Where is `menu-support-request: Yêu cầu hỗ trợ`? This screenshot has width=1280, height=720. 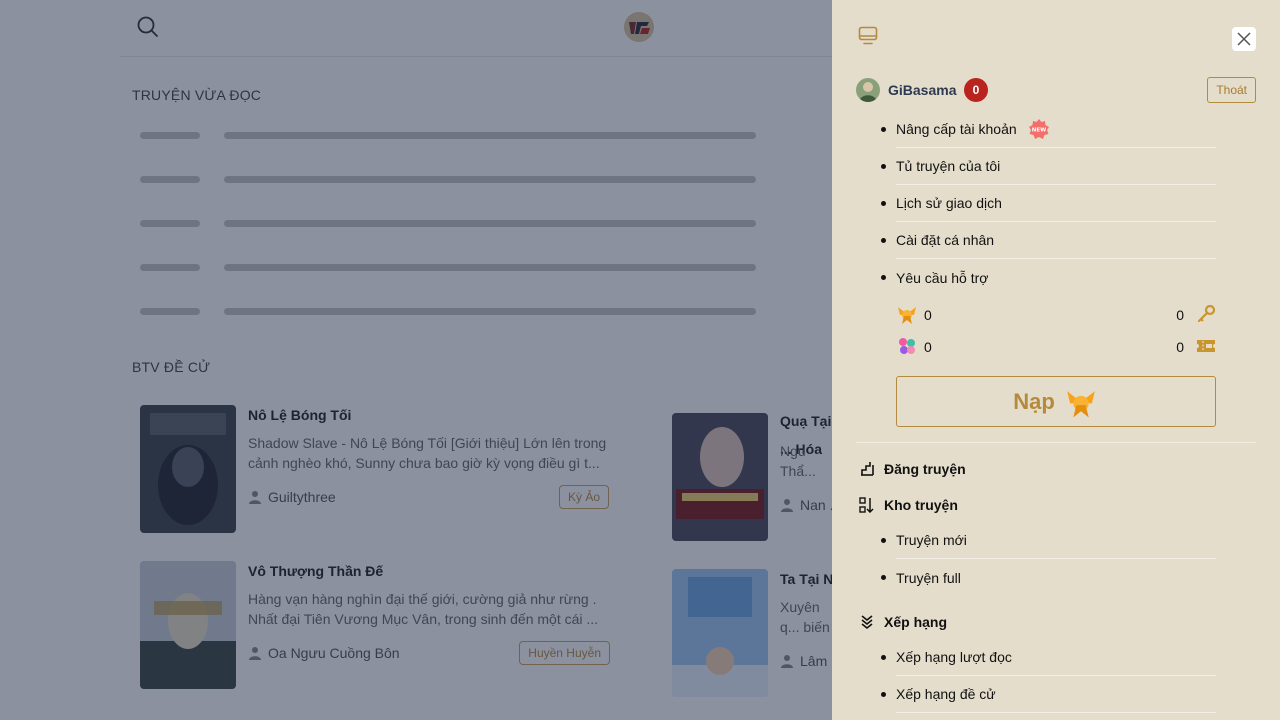 menu-support-request: Yêu cầu hỗ trợ is located at coordinates (1048, 277).